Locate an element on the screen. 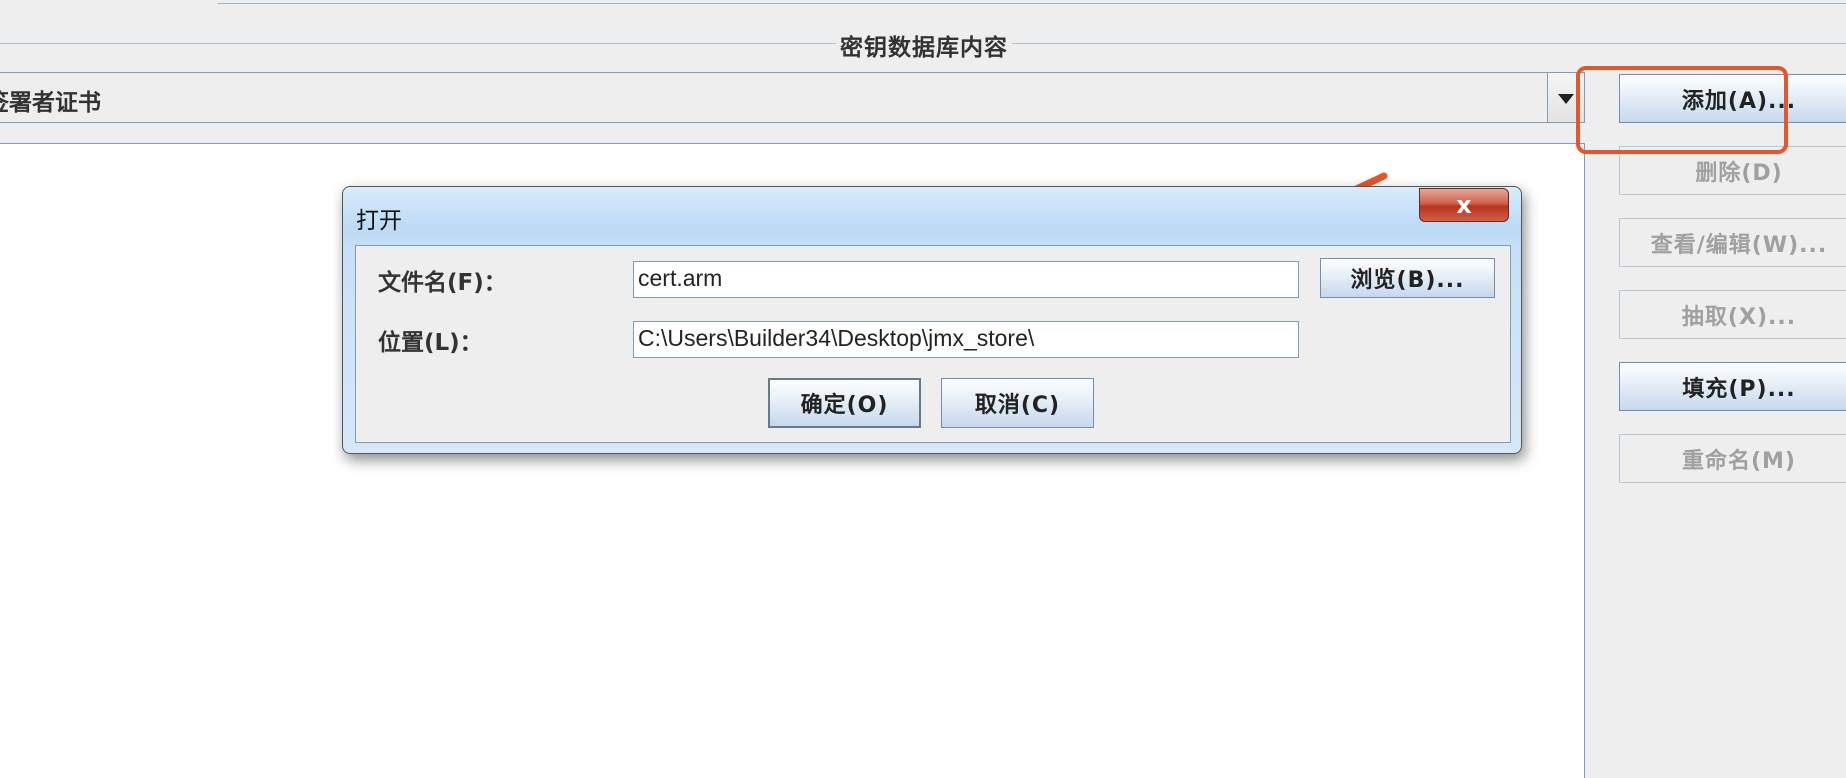  chevron-down-icon is located at coordinates (1566, 99).